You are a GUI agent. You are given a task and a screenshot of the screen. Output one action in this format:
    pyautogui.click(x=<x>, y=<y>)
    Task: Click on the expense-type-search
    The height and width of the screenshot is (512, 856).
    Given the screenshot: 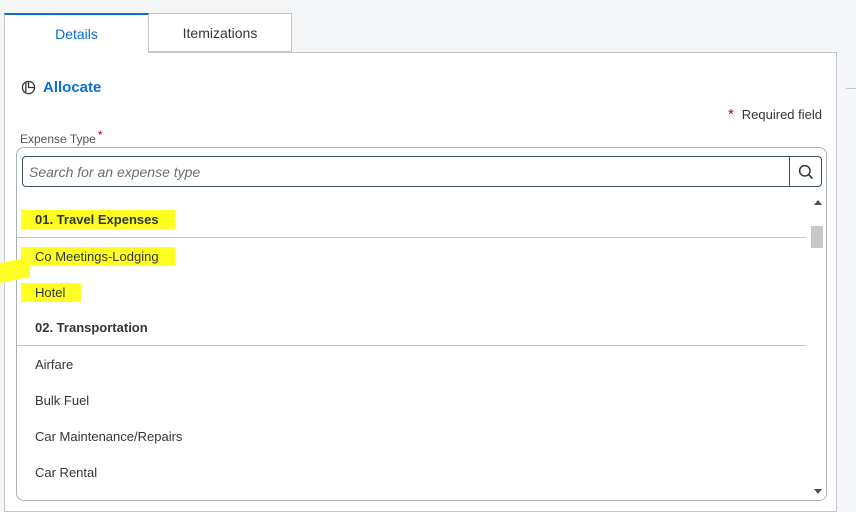 What is the action you would take?
    pyautogui.click(x=422, y=171)
    